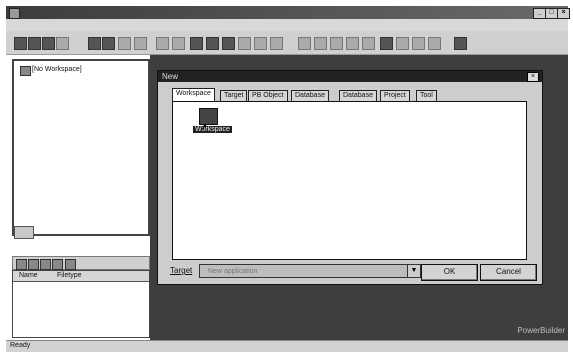 The height and width of the screenshot is (353, 573). Describe the element at coordinates (94, 43) in the screenshot. I see `window-icon` at that location.